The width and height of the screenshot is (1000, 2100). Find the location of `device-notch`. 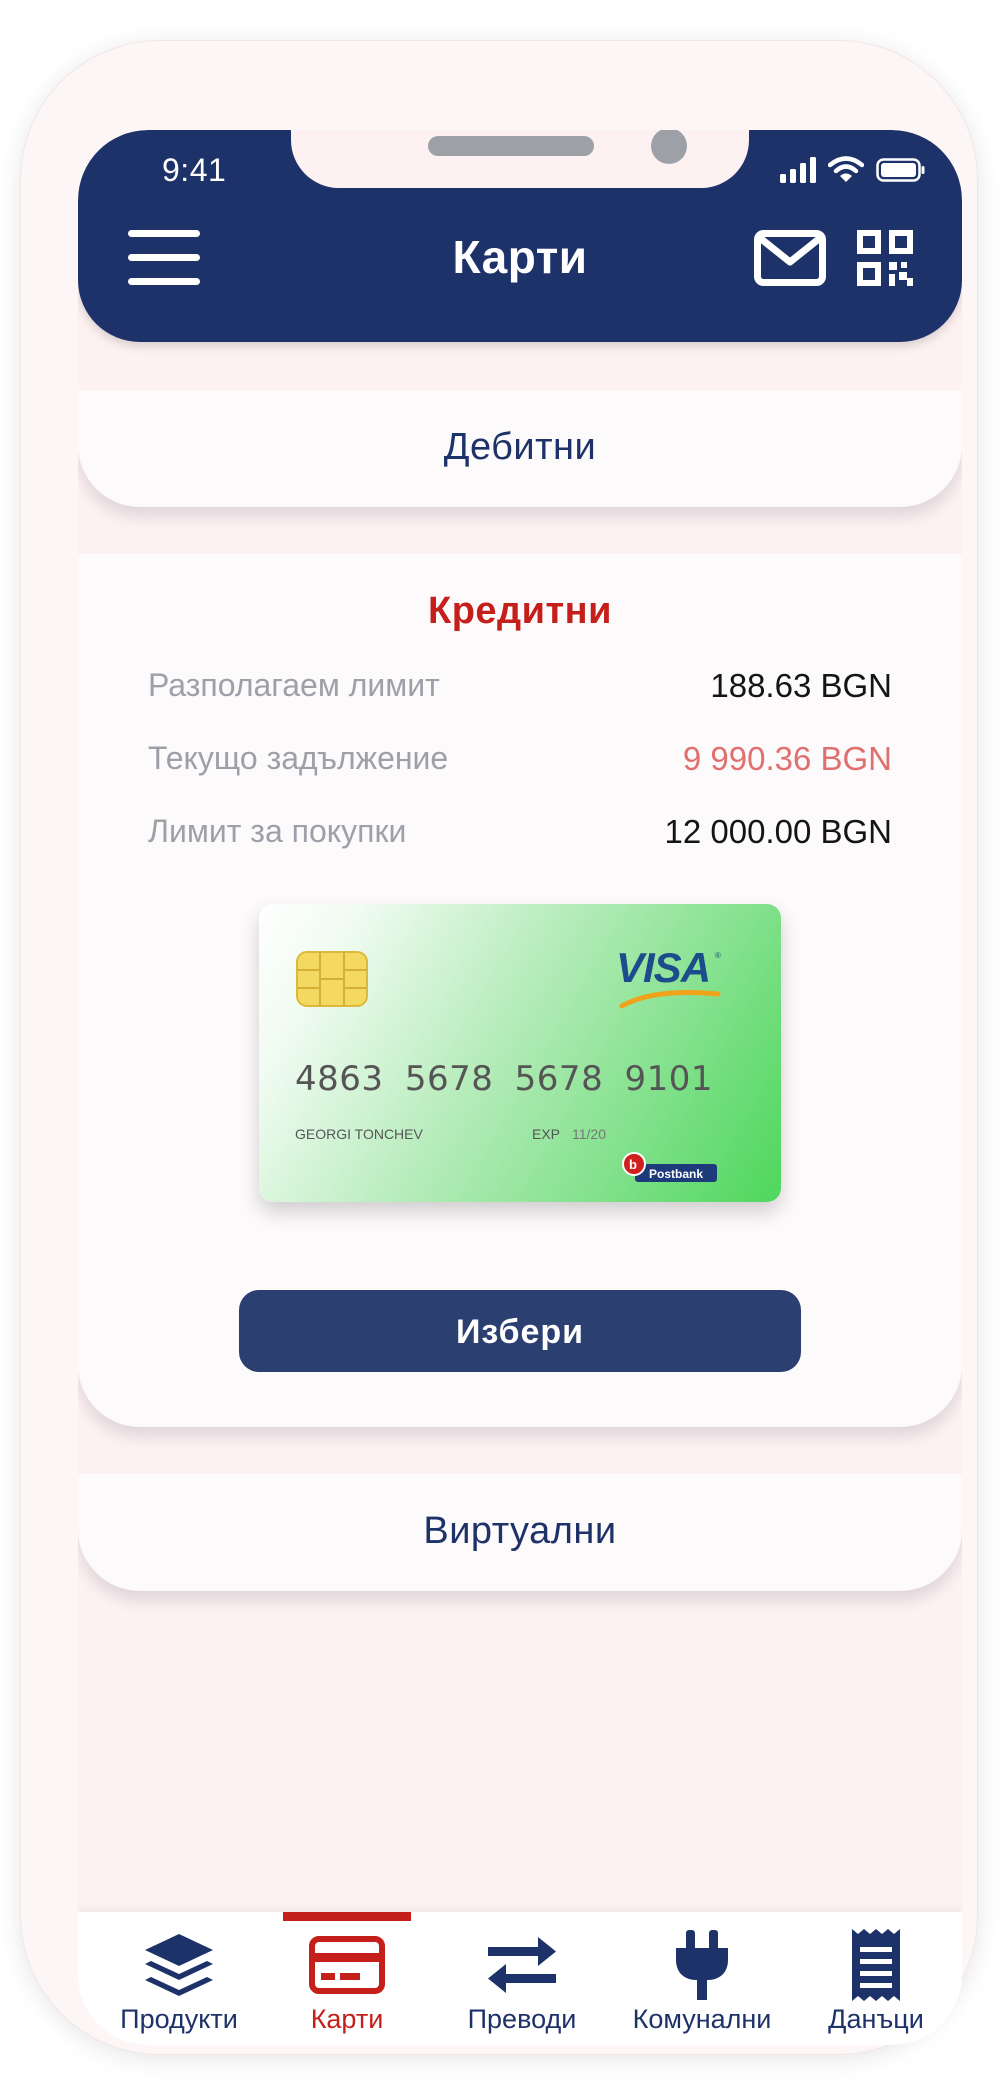

device-notch is located at coordinates (520, 159).